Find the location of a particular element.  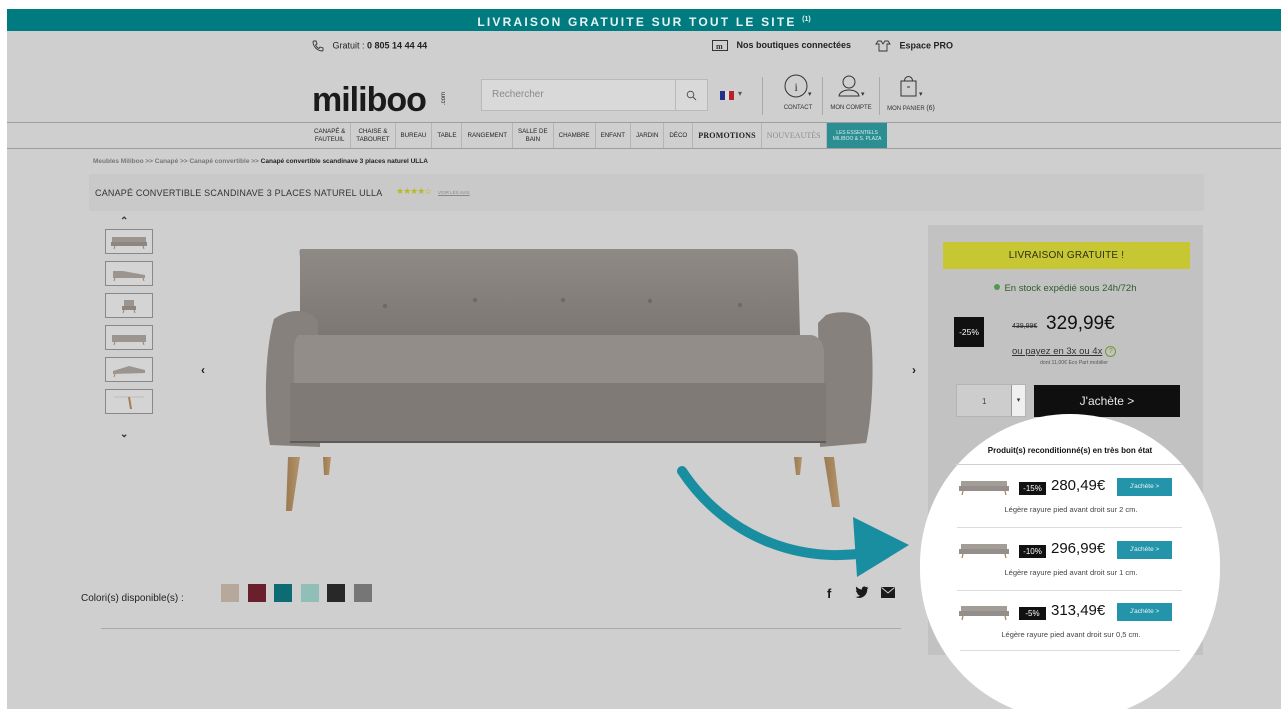

breadcrumb-item: Canapé is located at coordinates (166, 161).